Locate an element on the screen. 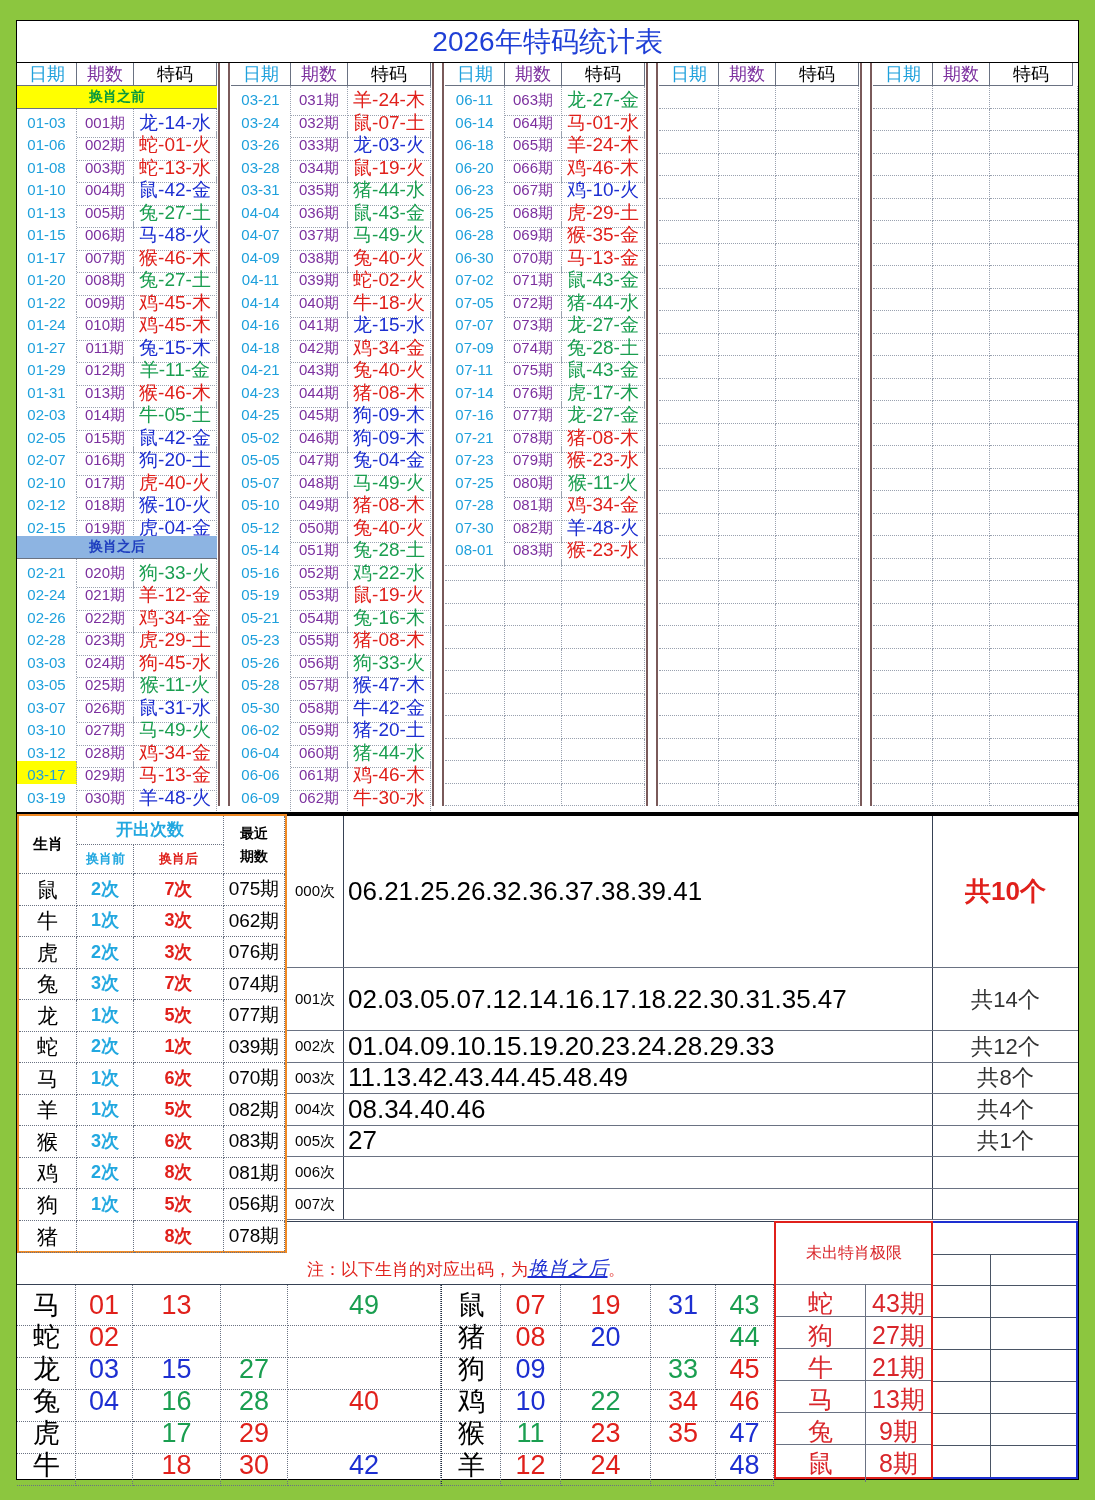 The image size is (1095, 1500). count-cell: 6次 is located at coordinates (179, 1079).